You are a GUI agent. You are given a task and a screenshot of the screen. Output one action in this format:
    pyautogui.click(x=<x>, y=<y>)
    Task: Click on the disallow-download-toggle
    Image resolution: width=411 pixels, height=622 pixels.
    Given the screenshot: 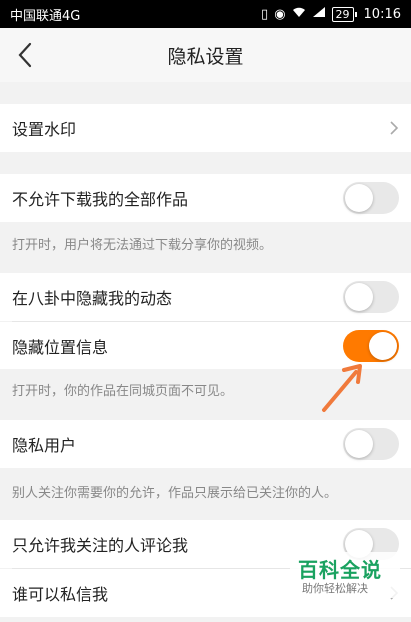 What is the action you would take?
    pyautogui.click(x=371, y=198)
    